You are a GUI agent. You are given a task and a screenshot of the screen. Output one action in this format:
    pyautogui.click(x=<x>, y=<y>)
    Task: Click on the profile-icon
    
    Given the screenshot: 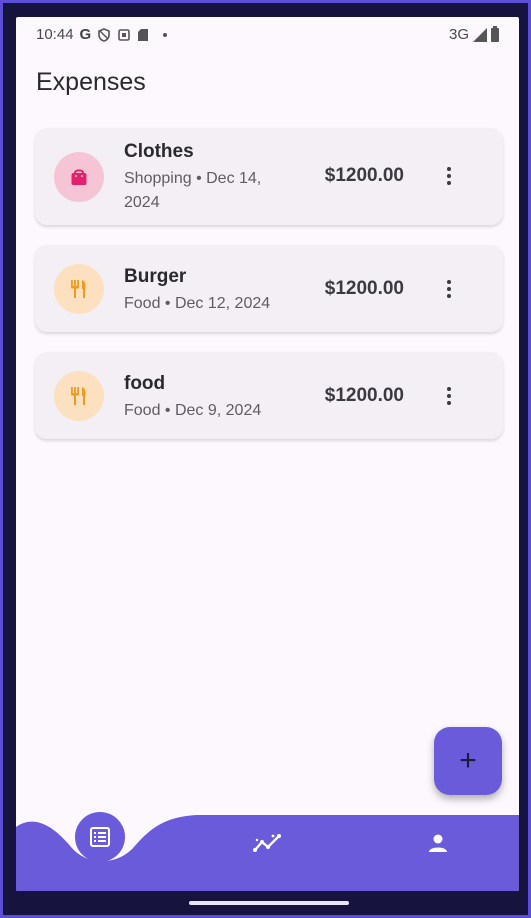 What is the action you would take?
    pyautogui.click(x=438, y=843)
    